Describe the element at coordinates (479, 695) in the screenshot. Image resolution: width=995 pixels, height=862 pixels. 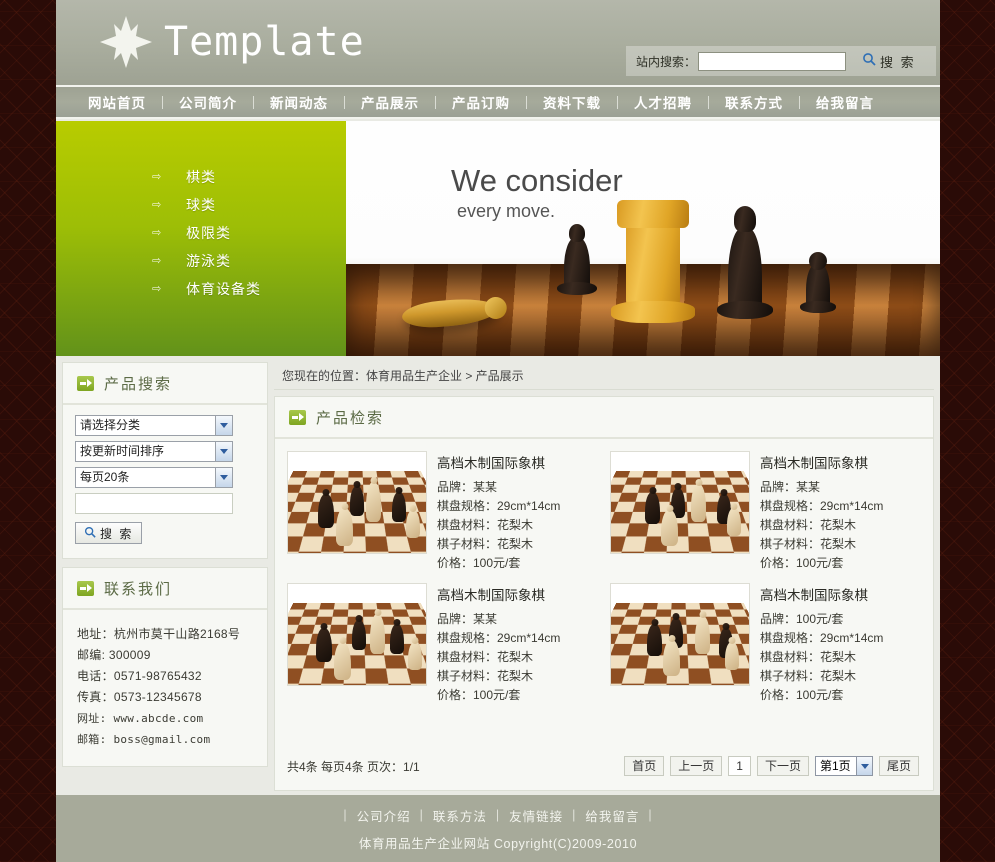
I see `product-attr: 价格：100元/套` at that location.